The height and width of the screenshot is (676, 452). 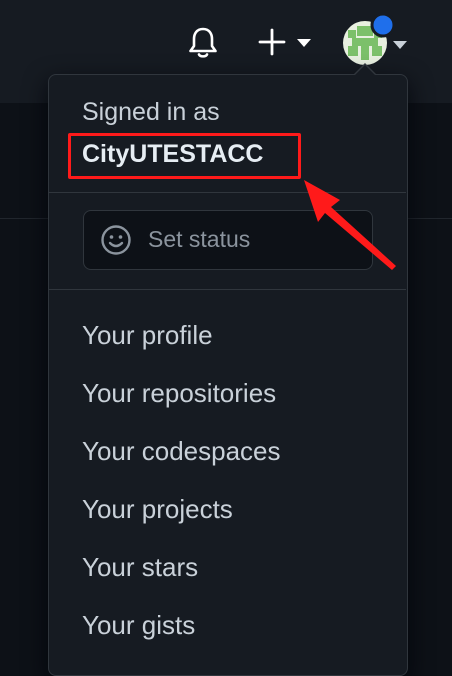 What do you see at coordinates (179, 393) in the screenshot?
I see `menu-item-your-repositories: Your repositories` at bounding box center [179, 393].